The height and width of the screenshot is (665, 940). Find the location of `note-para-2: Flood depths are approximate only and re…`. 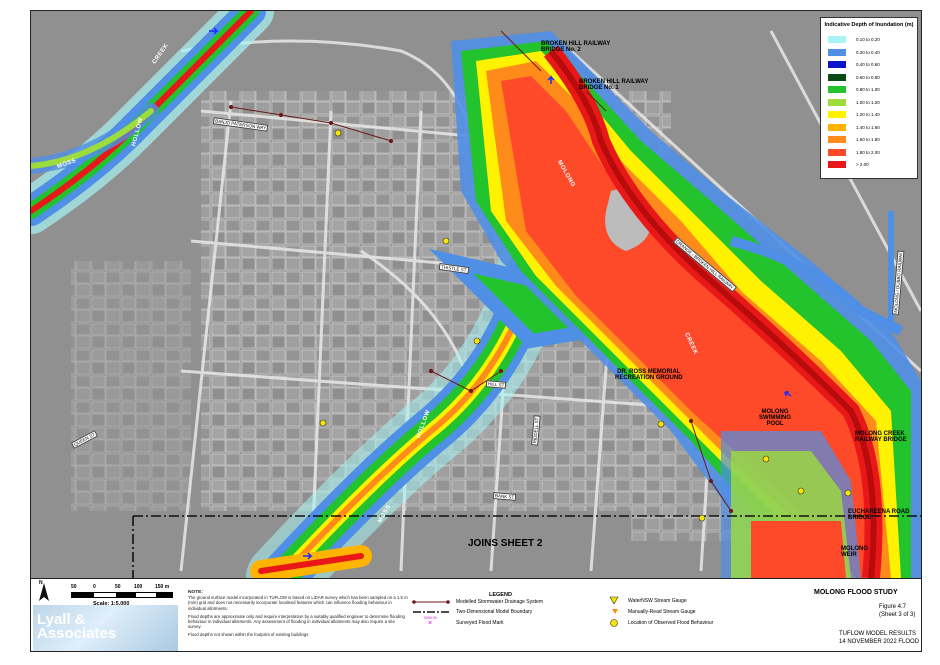

note-para-2: Flood depths are approximate only and re… is located at coordinates (296, 621).